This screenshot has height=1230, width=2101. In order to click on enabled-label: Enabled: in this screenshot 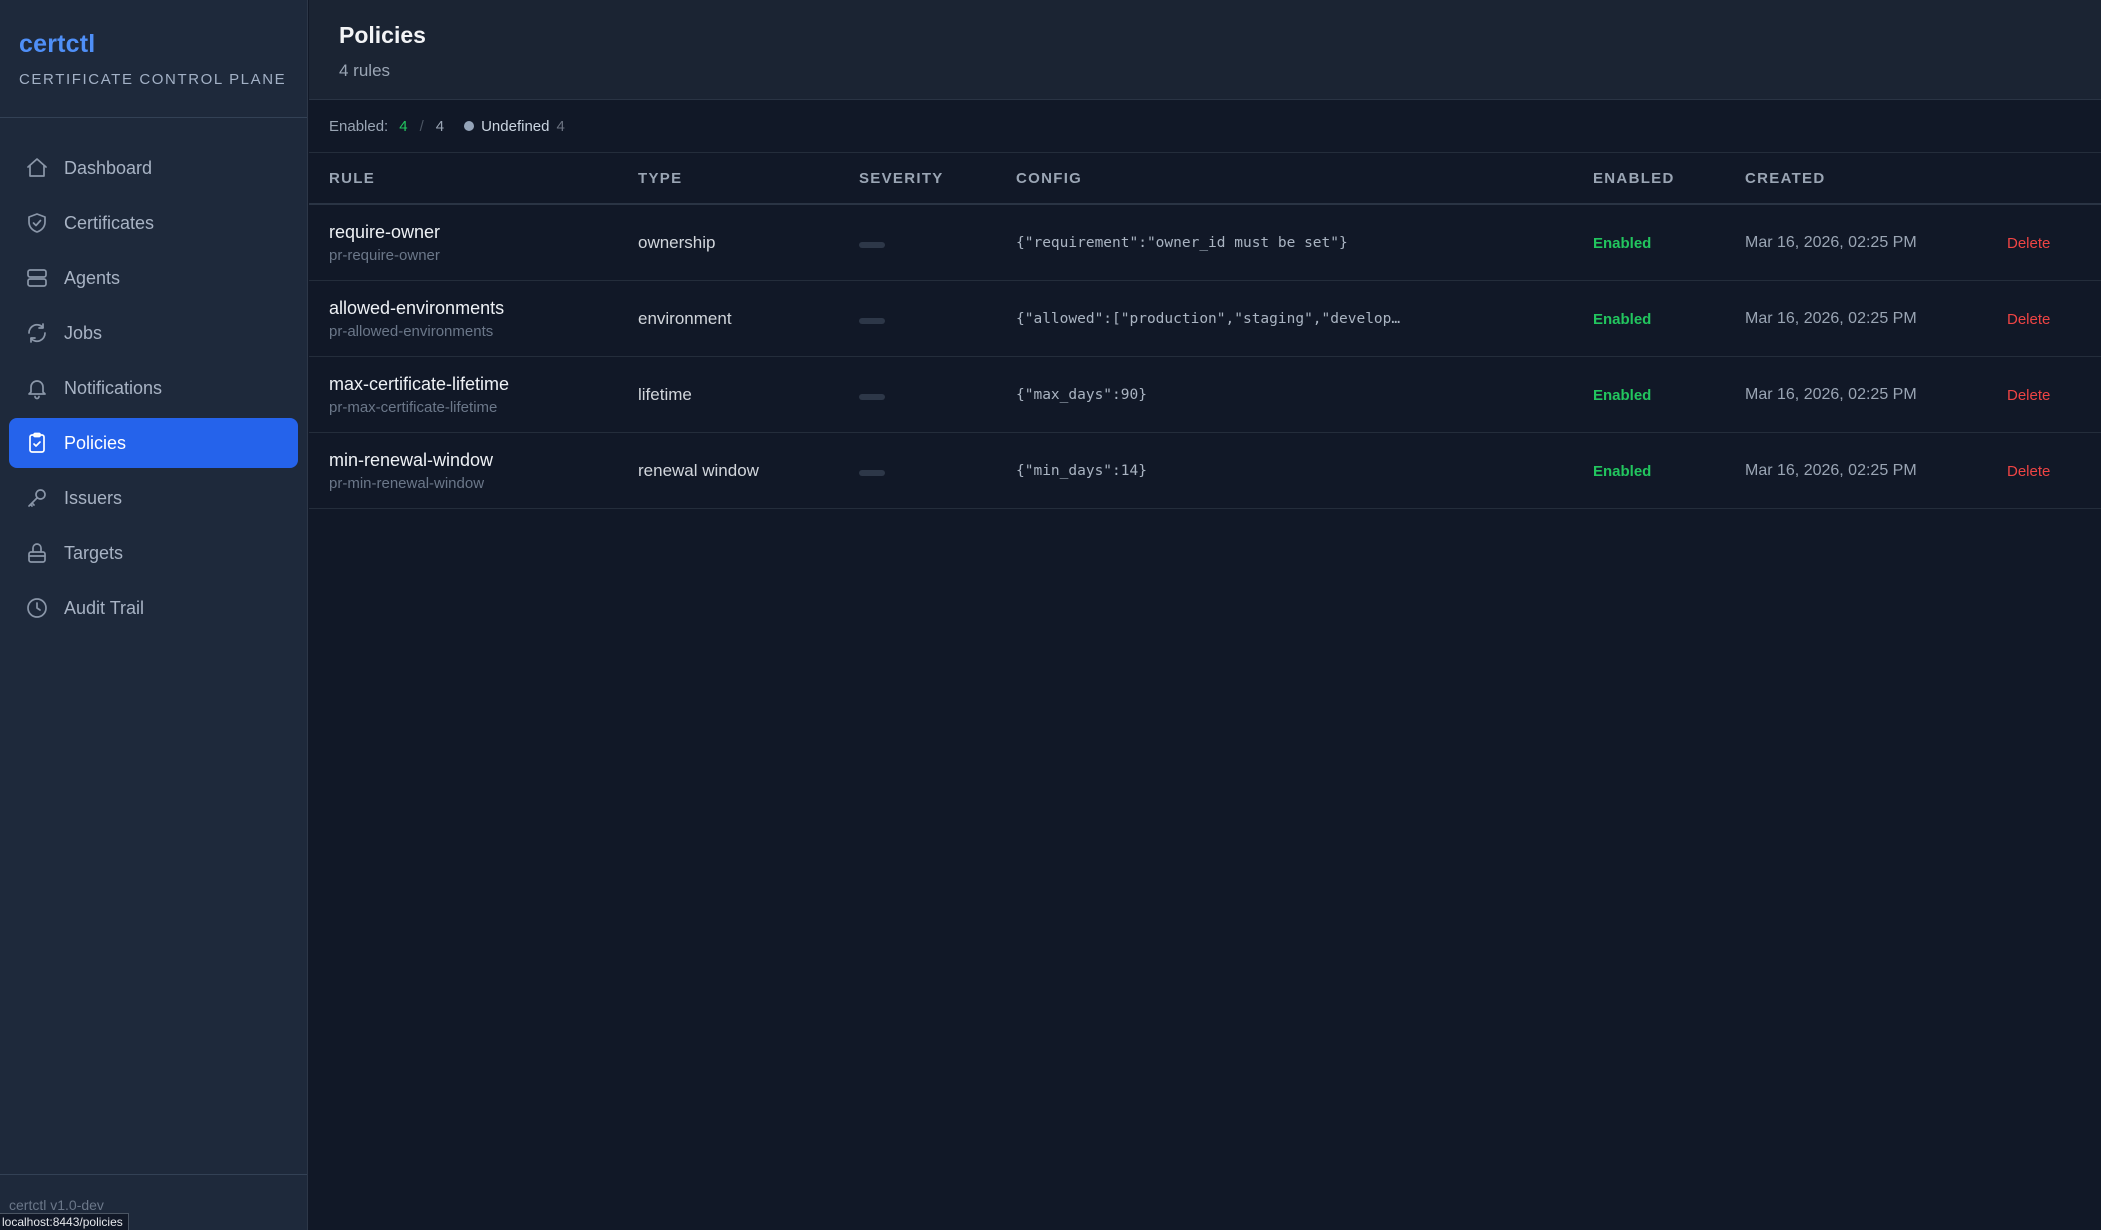, I will do `click(359, 126)`.